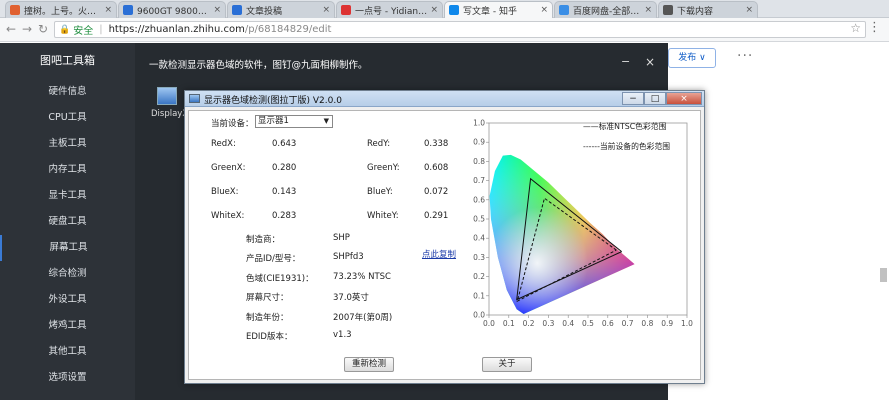 The image size is (889, 400). I want to click on more-icon: ···, so click(745, 56).